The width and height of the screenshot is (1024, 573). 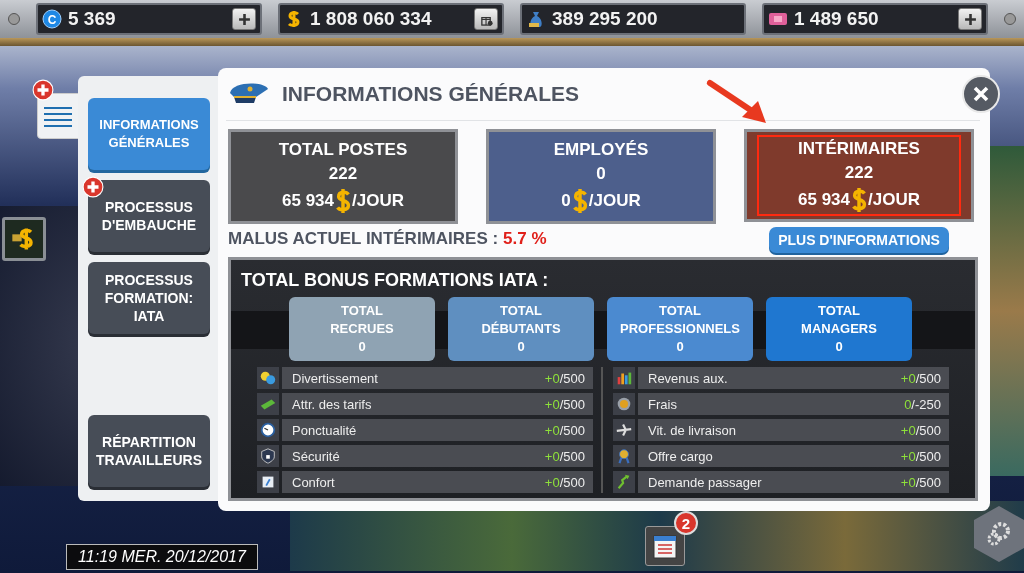 What do you see at coordinates (431, 94) in the screenshot?
I see `dialog-title: INFORMATIONS GÉNÉRALES` at bounding box center [431, 94].